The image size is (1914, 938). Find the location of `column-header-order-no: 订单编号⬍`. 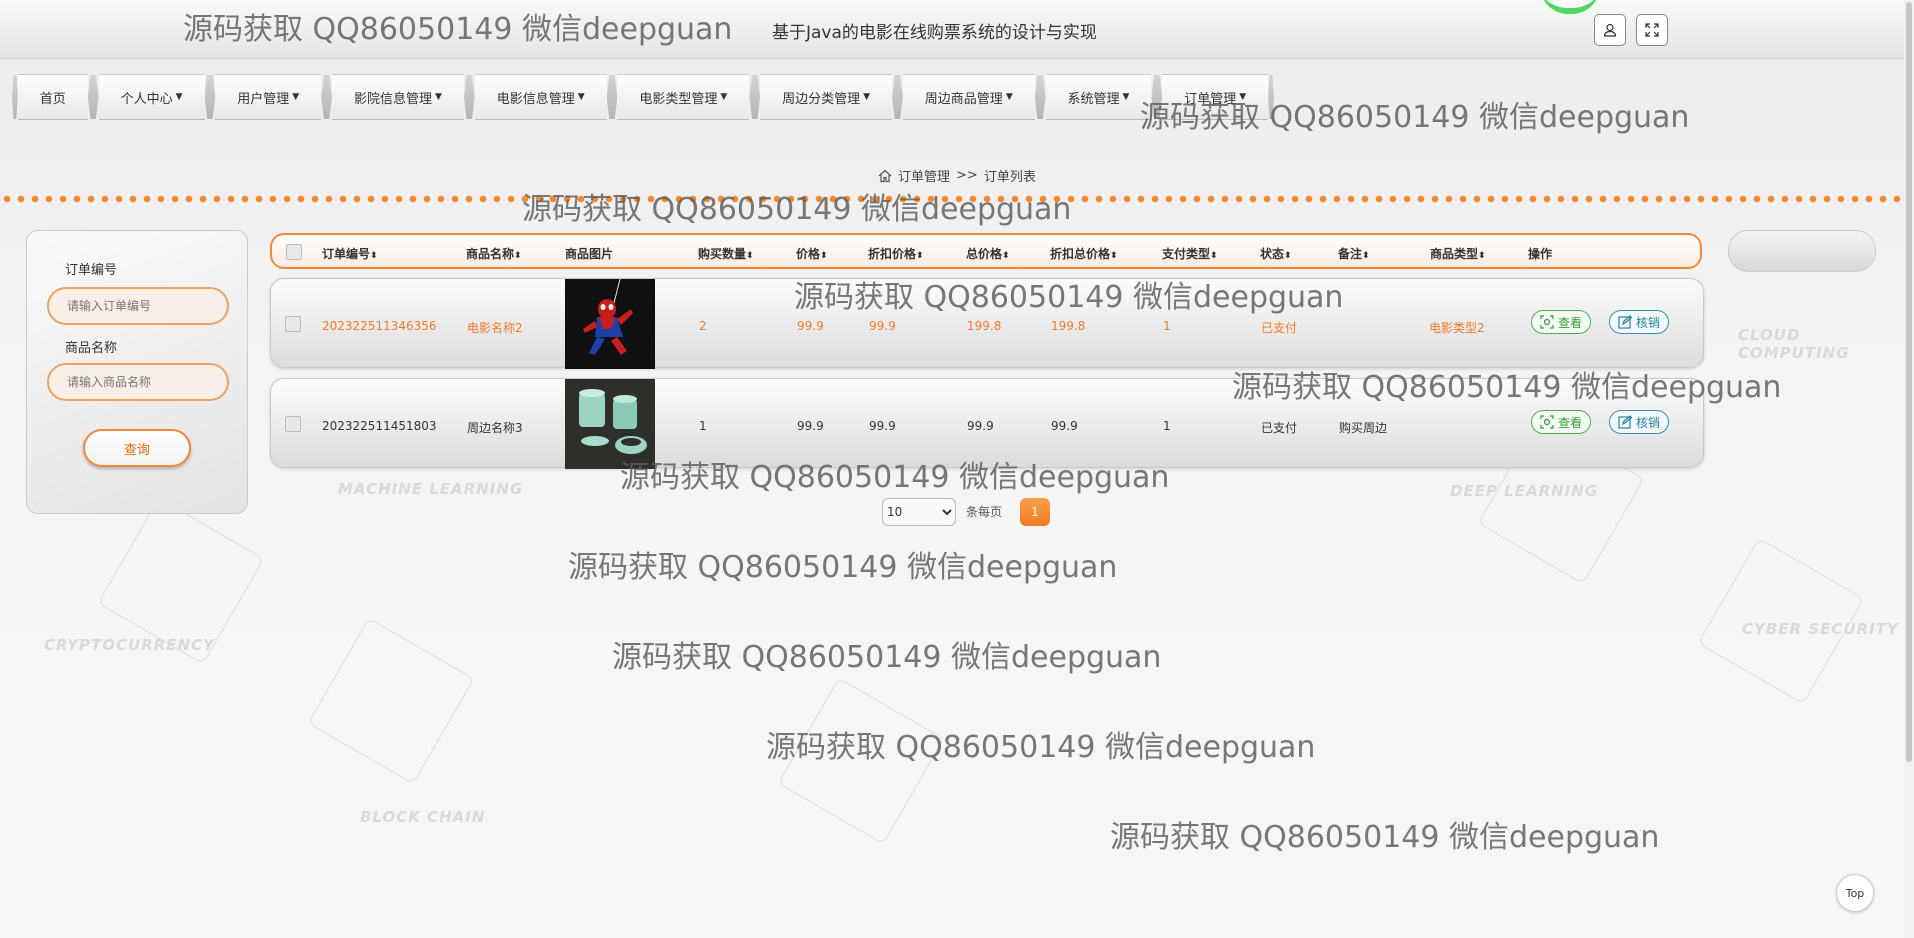

column-header-order-no: 订单编号⬍ is located at coordinates (350, 253).